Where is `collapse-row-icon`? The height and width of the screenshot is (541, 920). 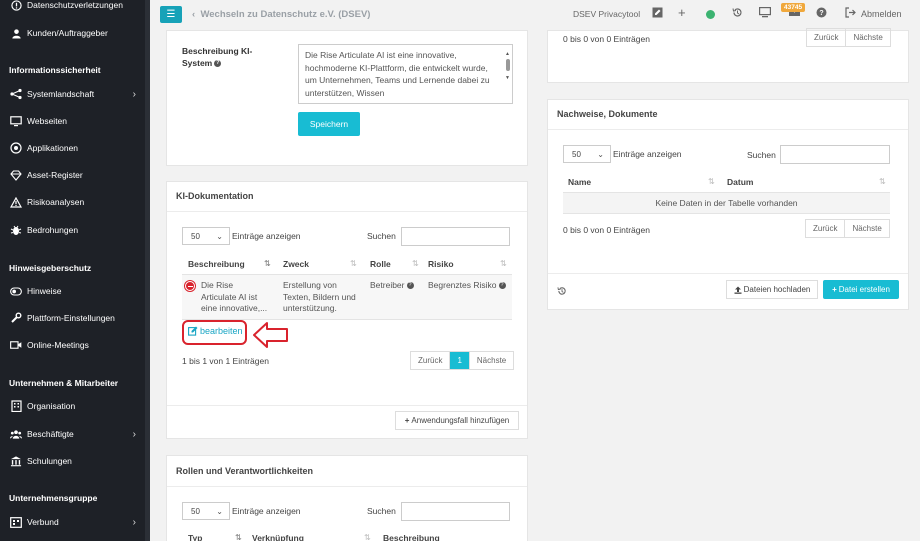
collapse-row-icon is located at coordinates (190, 286).